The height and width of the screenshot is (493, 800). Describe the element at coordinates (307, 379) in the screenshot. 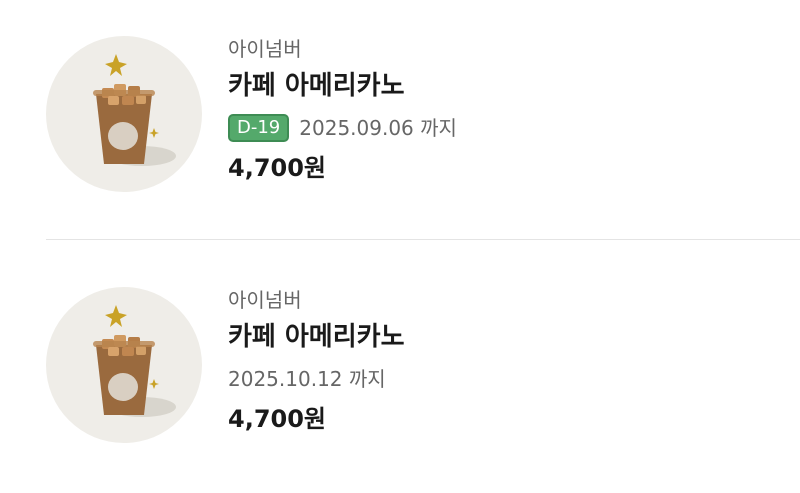

I see `expiry-date: 2025.10.12 까지` at that location.